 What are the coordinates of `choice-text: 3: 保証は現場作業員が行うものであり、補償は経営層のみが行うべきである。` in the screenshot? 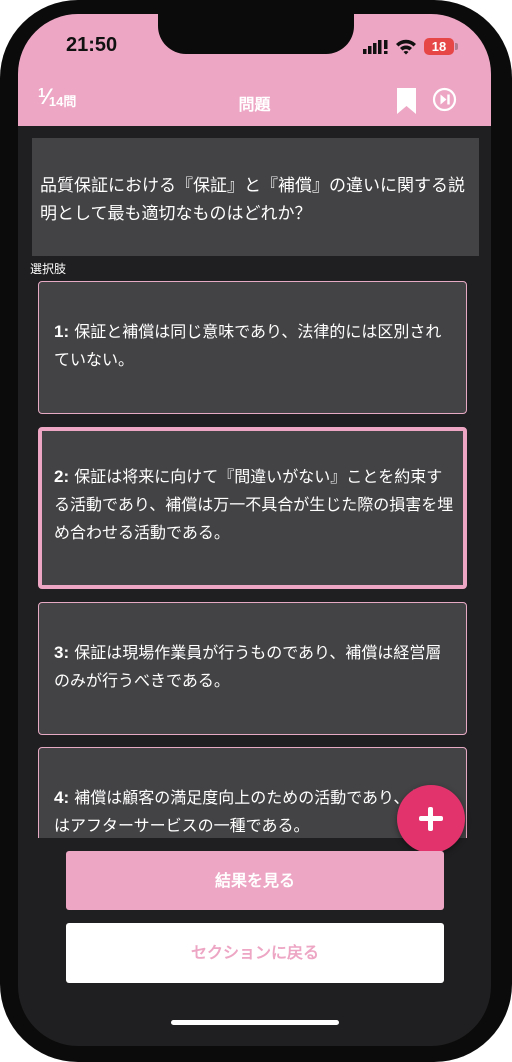 It's located at (254, 667).